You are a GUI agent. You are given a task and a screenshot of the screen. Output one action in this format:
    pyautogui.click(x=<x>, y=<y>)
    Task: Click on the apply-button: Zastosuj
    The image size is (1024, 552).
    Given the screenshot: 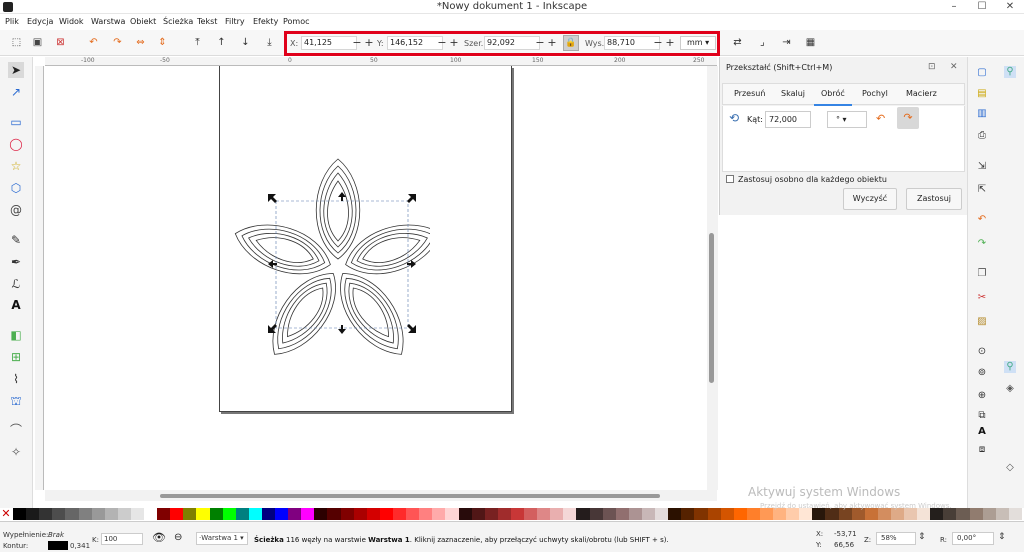 What is the action you would take?
    pyautogui.click(x=934, y=199)
    